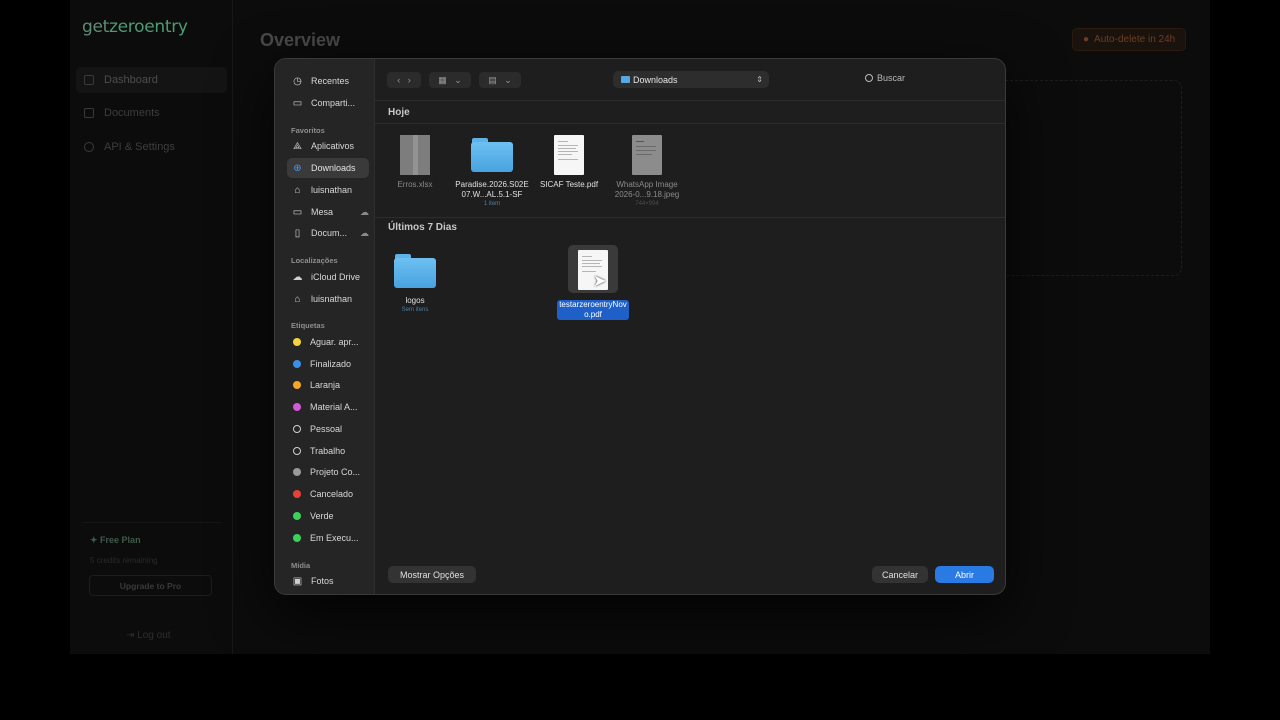  Describe the element at coordinates (297, 168) in the screenshot. I see `download-icon: ⊕` at that location.